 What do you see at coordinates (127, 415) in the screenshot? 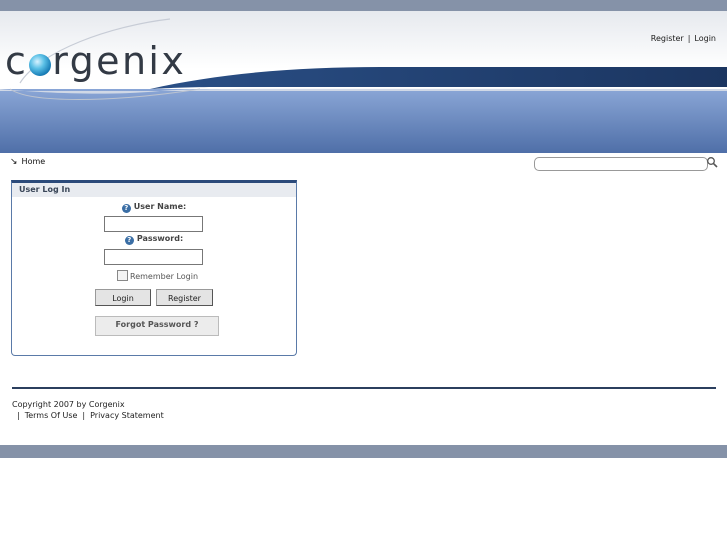
I see `privacy-link: Privacy Statement` at bounding box center [127, 415].